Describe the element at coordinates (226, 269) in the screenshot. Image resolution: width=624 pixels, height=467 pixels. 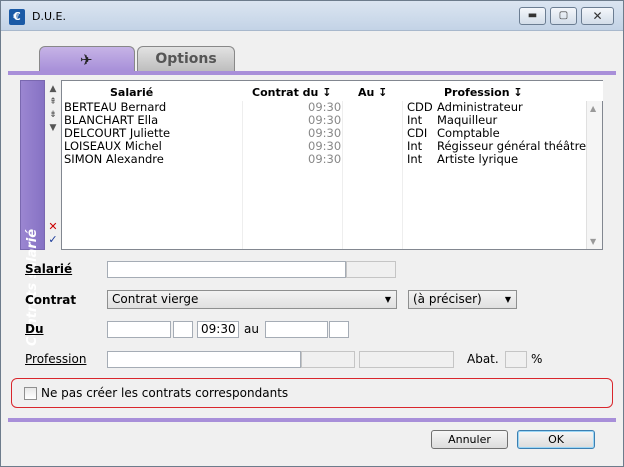
I see `salarie-input` at that location.